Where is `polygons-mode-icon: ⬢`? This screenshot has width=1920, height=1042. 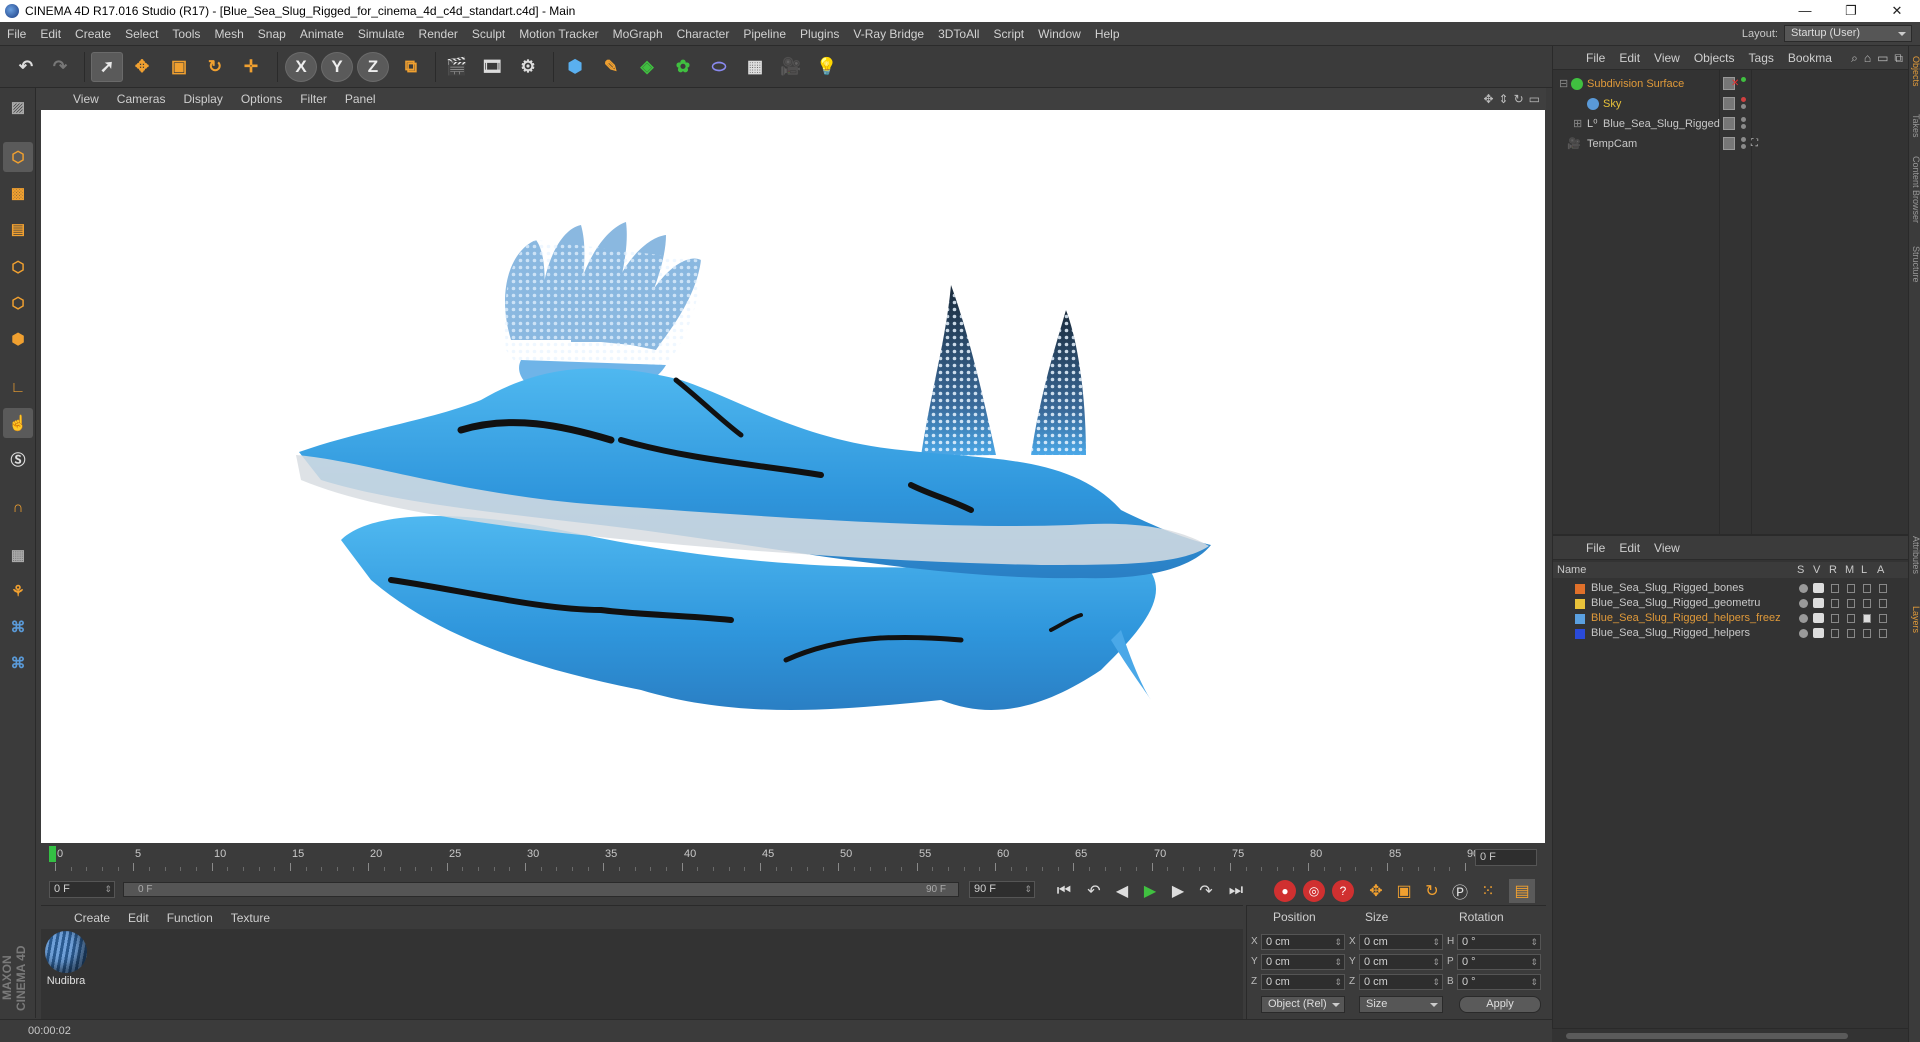 polygons-mode-icon: ⬢ is located at coordinates (18, 339).